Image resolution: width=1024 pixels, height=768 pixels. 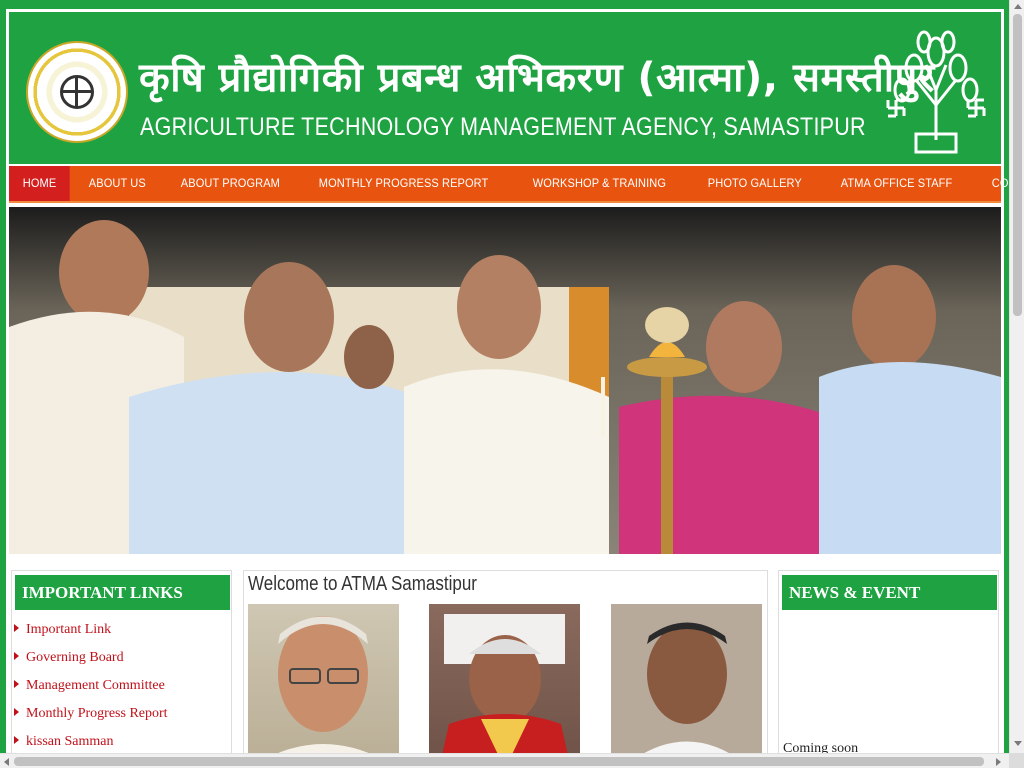 I want to click on list-item: Management Committee, so click(x=122, y=689).